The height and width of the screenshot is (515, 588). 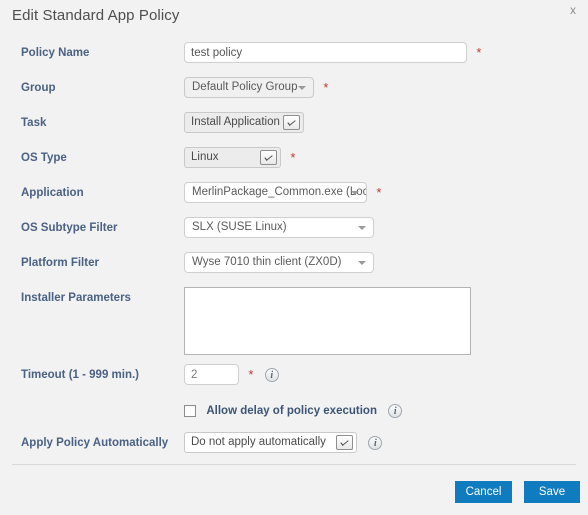 I want to click on field-row-os-type: OS Type Linux *, so click(x=294, y=159).